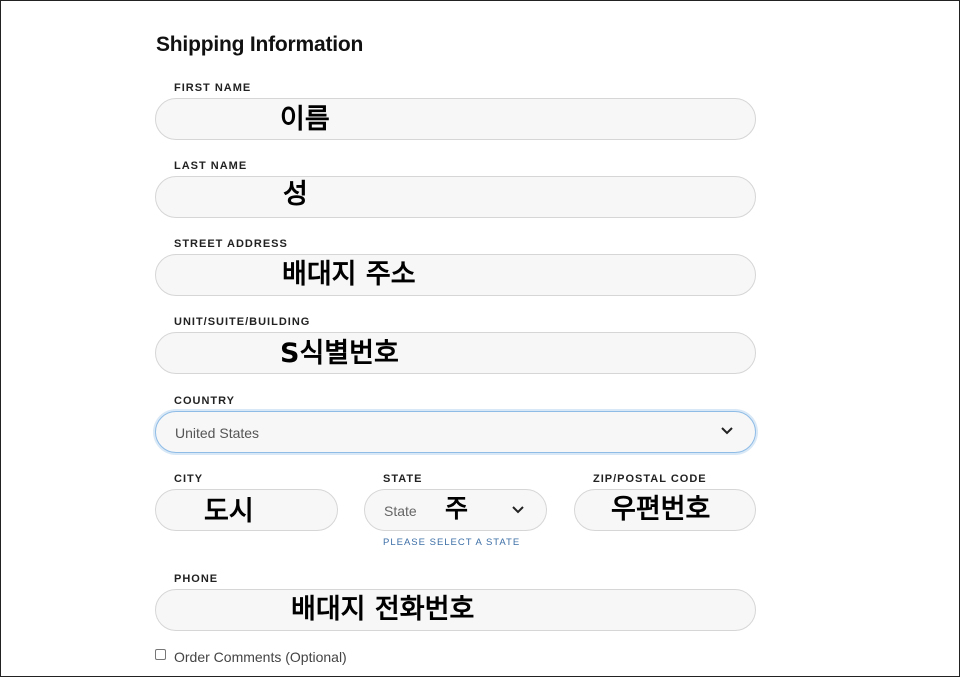 This screenshot has width=960, height=677. What do you see at coordinates (452, 542) in the screenshot?
I see `state-validation-hint: PLEASE SELECT A STATE` at bounding box center [452, 542].